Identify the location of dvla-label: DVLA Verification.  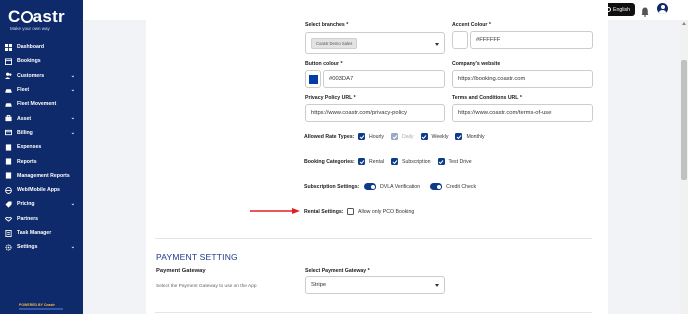
(400, 186).